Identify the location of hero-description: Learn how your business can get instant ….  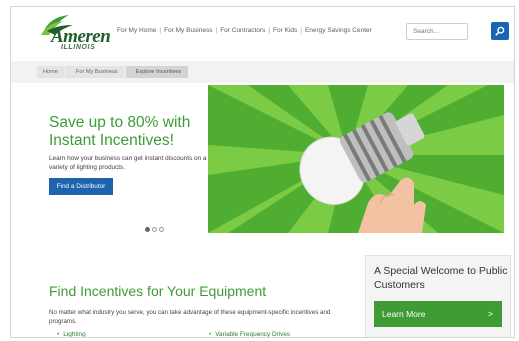
(128, 163).